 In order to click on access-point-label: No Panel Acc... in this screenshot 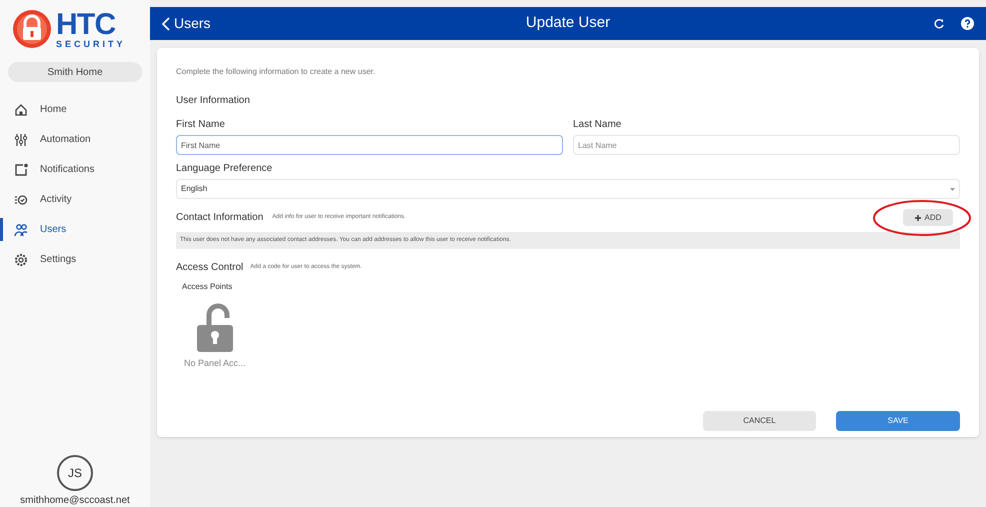, I will do `click(215, 363)`.